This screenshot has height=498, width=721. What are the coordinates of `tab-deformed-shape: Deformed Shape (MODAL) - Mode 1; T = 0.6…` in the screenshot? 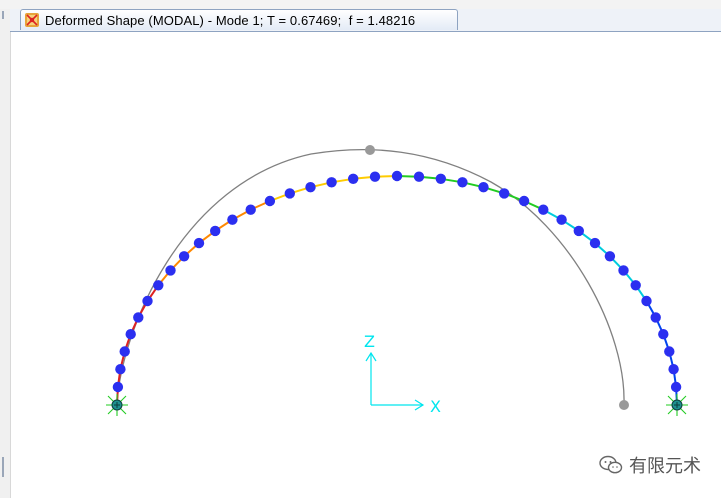 It's located at (239, 19).